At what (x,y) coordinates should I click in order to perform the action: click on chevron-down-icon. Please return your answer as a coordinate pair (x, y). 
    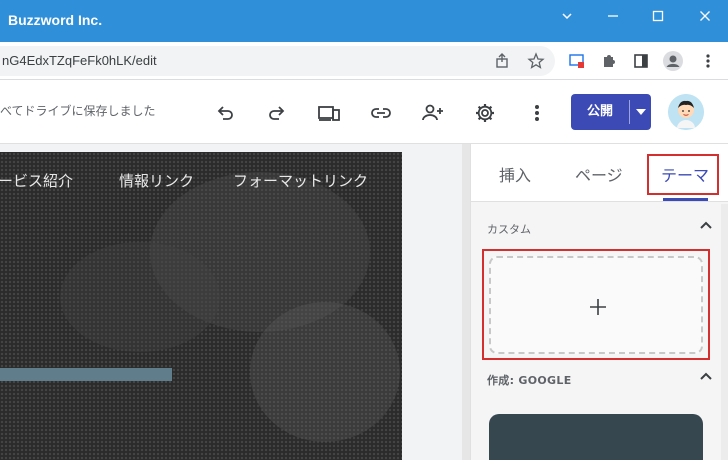
    Looking at the image, I should click on (567, 16).